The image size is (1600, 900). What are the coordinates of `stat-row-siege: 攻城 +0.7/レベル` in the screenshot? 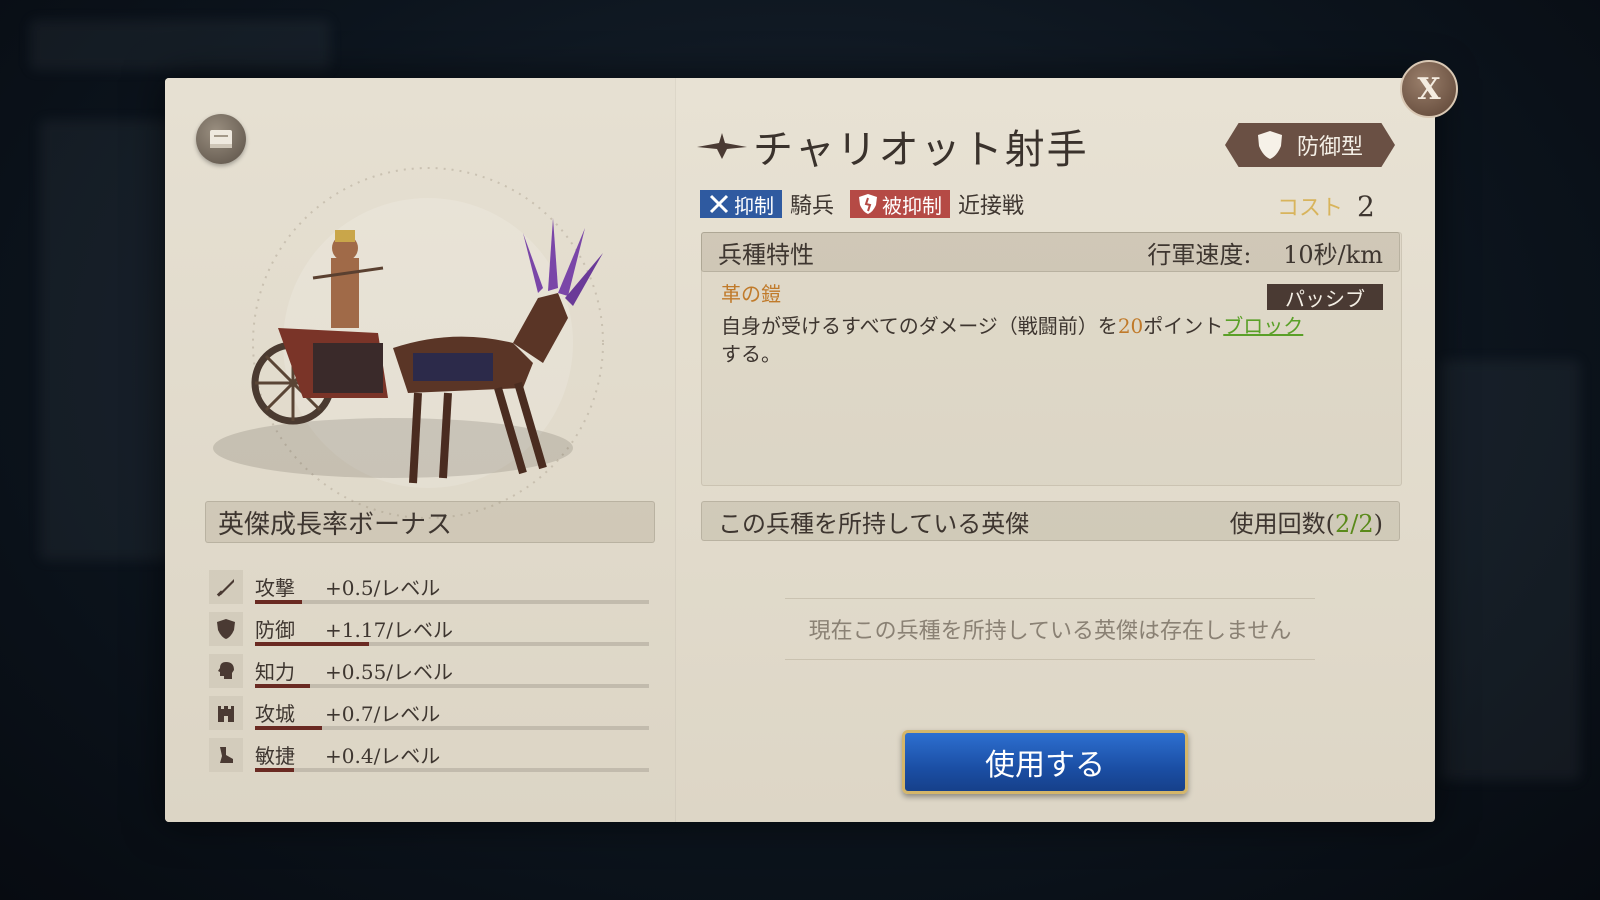 It's located at (432, 716).